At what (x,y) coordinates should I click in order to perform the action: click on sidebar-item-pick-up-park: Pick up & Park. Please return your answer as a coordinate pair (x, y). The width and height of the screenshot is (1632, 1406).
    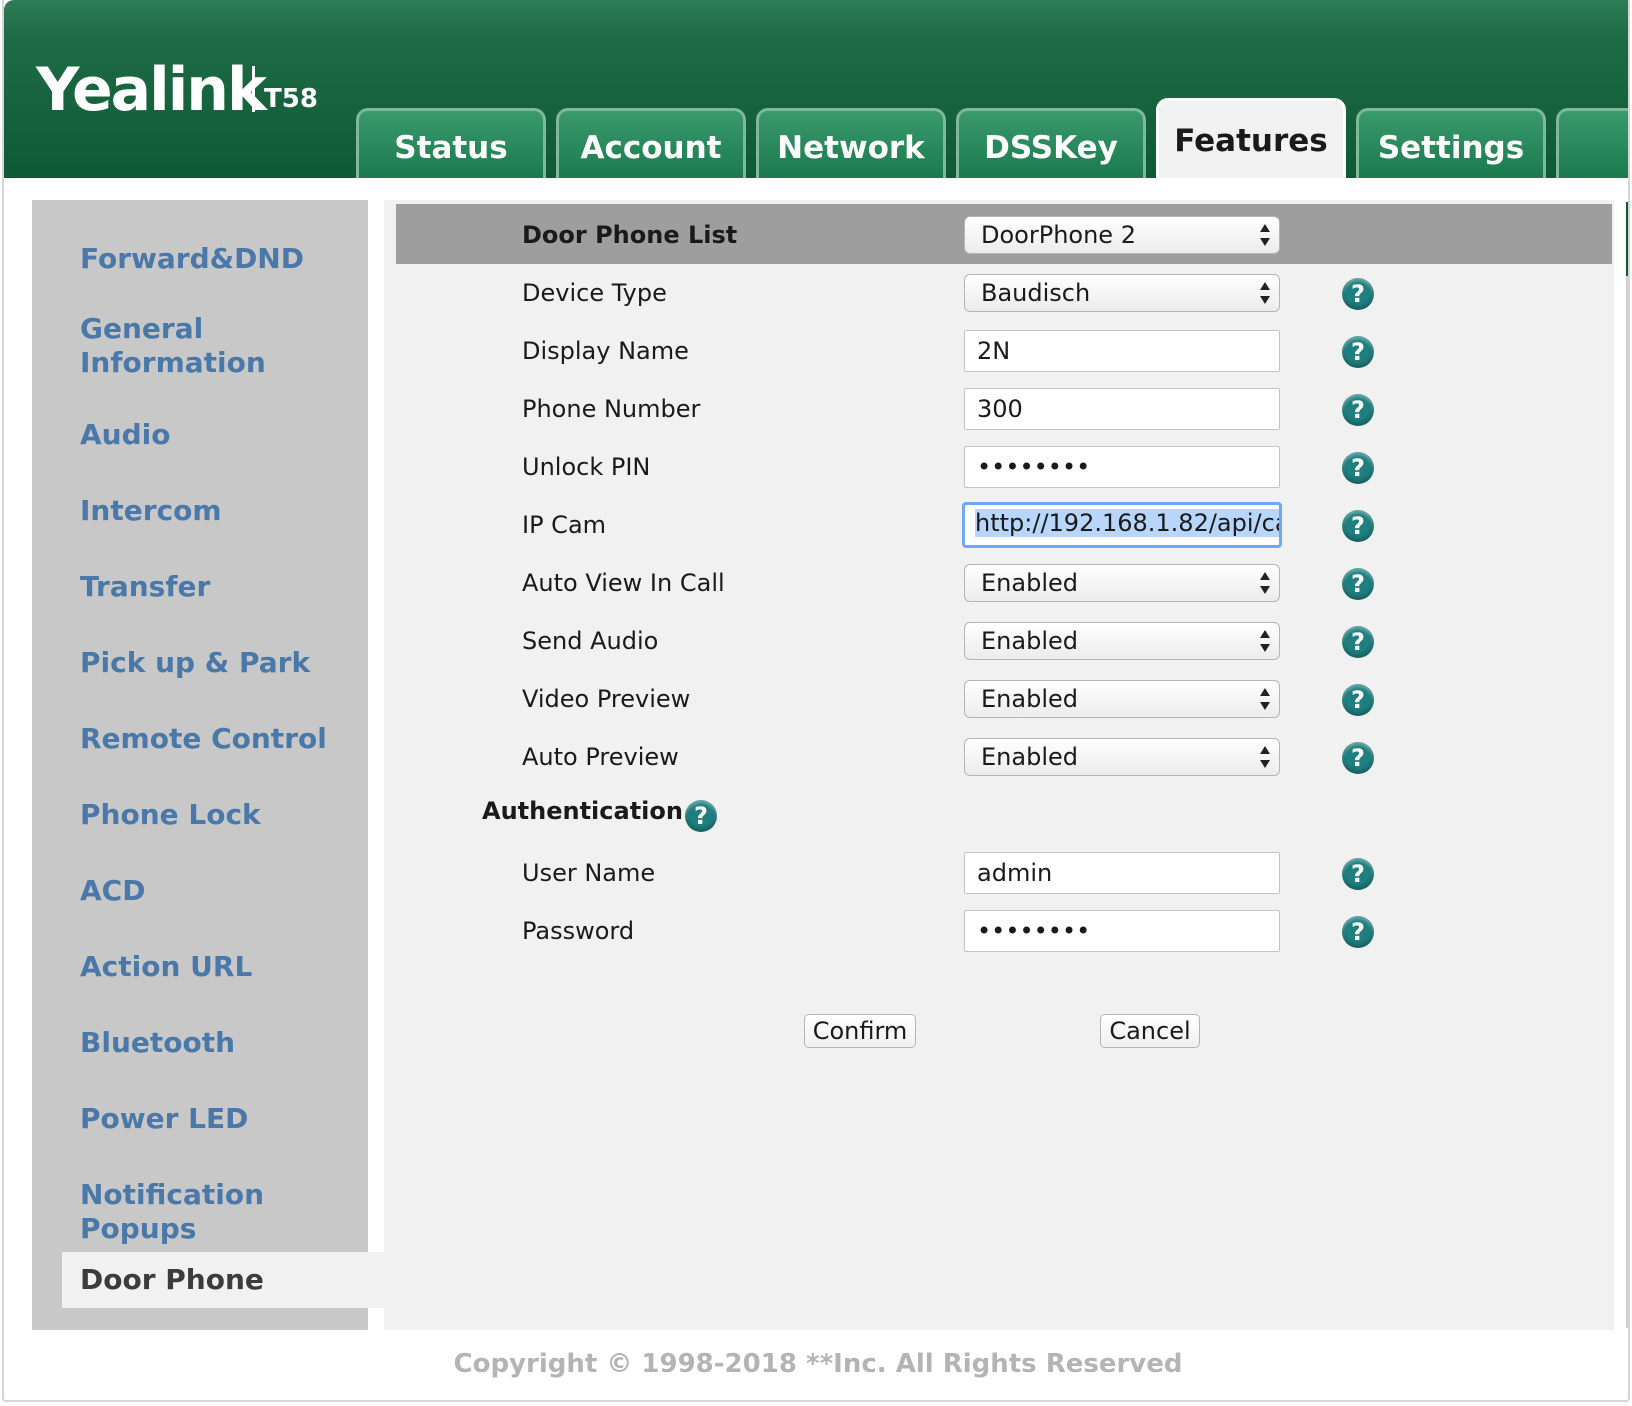
    Looking at the image, I should click on (230, 663).